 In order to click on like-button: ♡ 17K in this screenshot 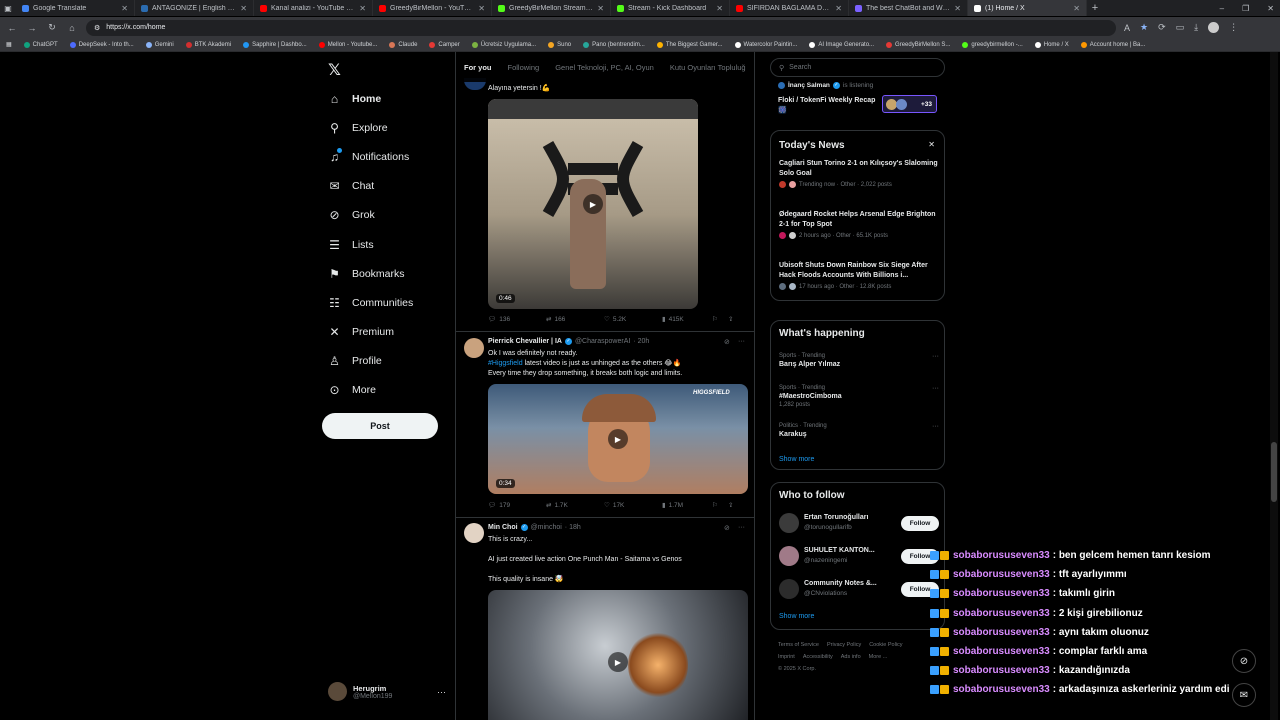, I will do `click(633, 505)`.